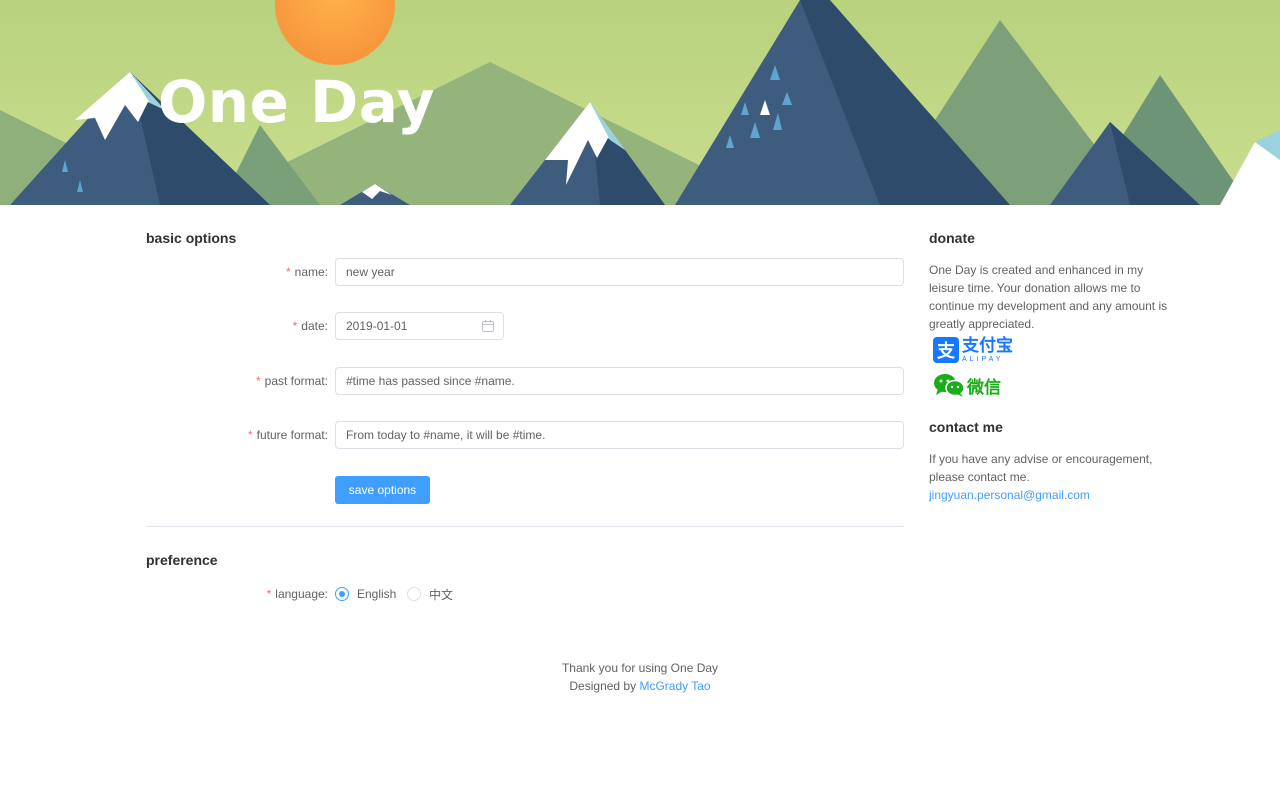 This screenshot has height=800, width=1280. I want to click on language-label: * language:, so click(233, 594).